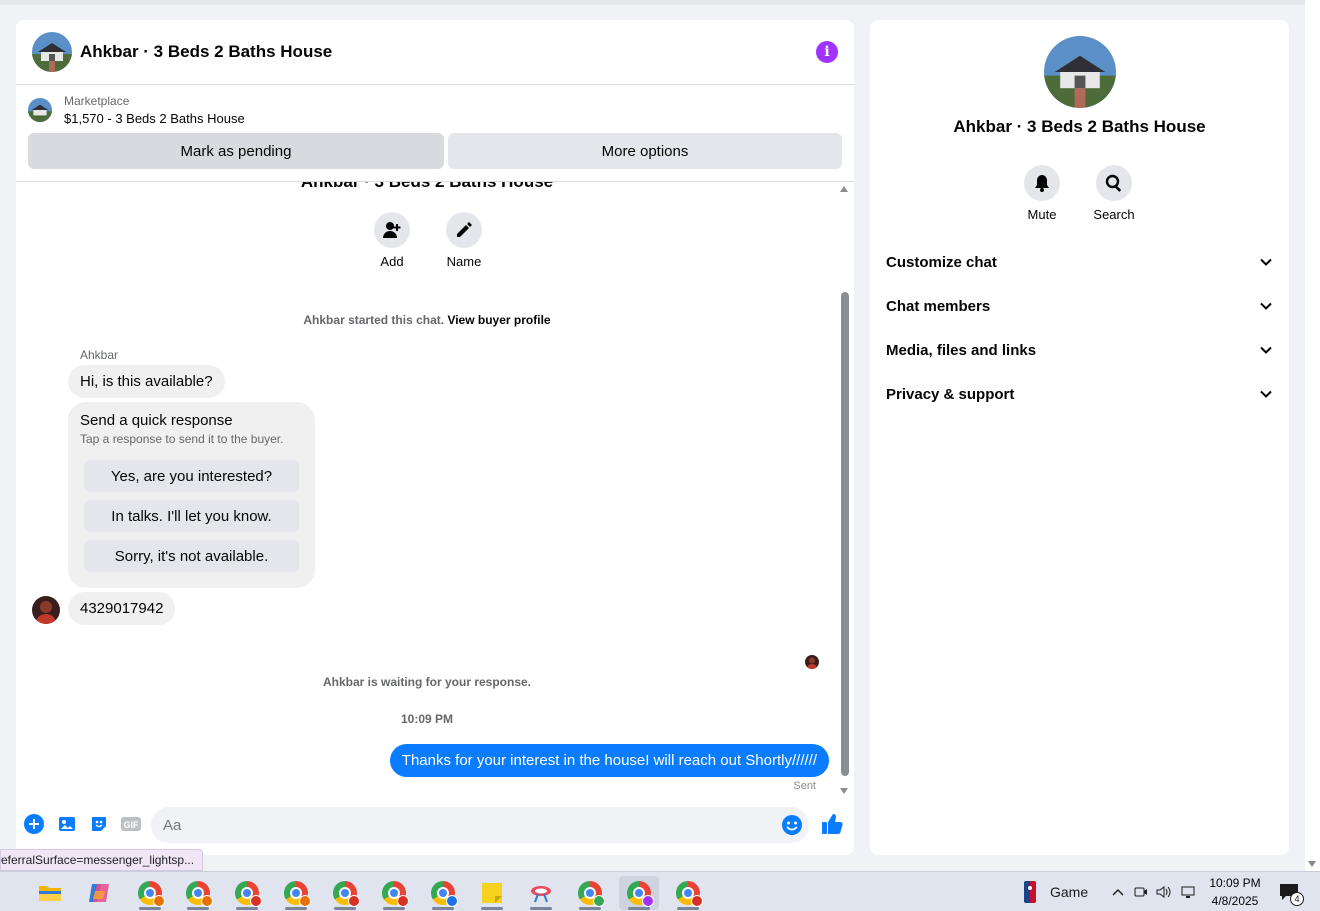 The height and width of the screenshot is (911, 1320). What do you see at coordinates (1312, 435) in the screenshot?
I see `page-scrollbar` at bounding box center [1312, 435].